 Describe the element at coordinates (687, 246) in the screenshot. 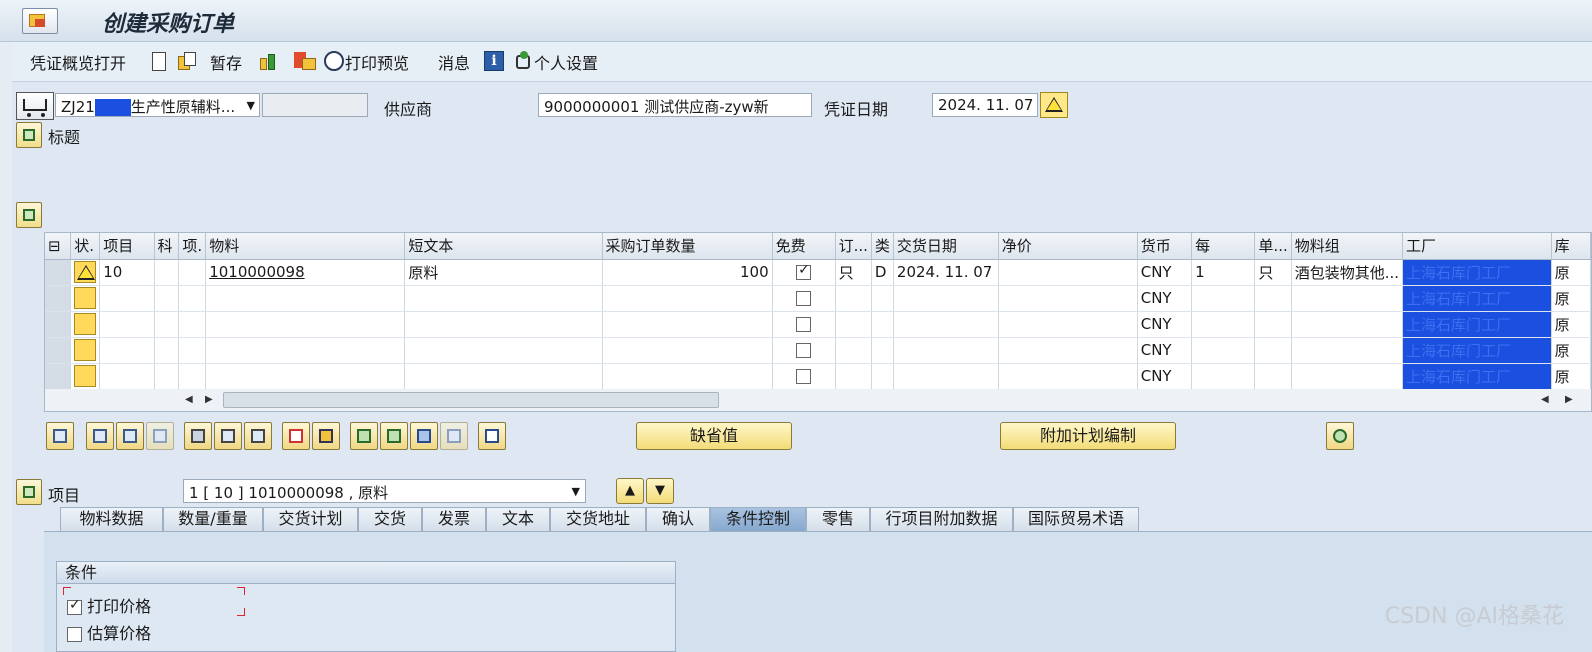

I see `column-header: 采购订单数量` at that location.